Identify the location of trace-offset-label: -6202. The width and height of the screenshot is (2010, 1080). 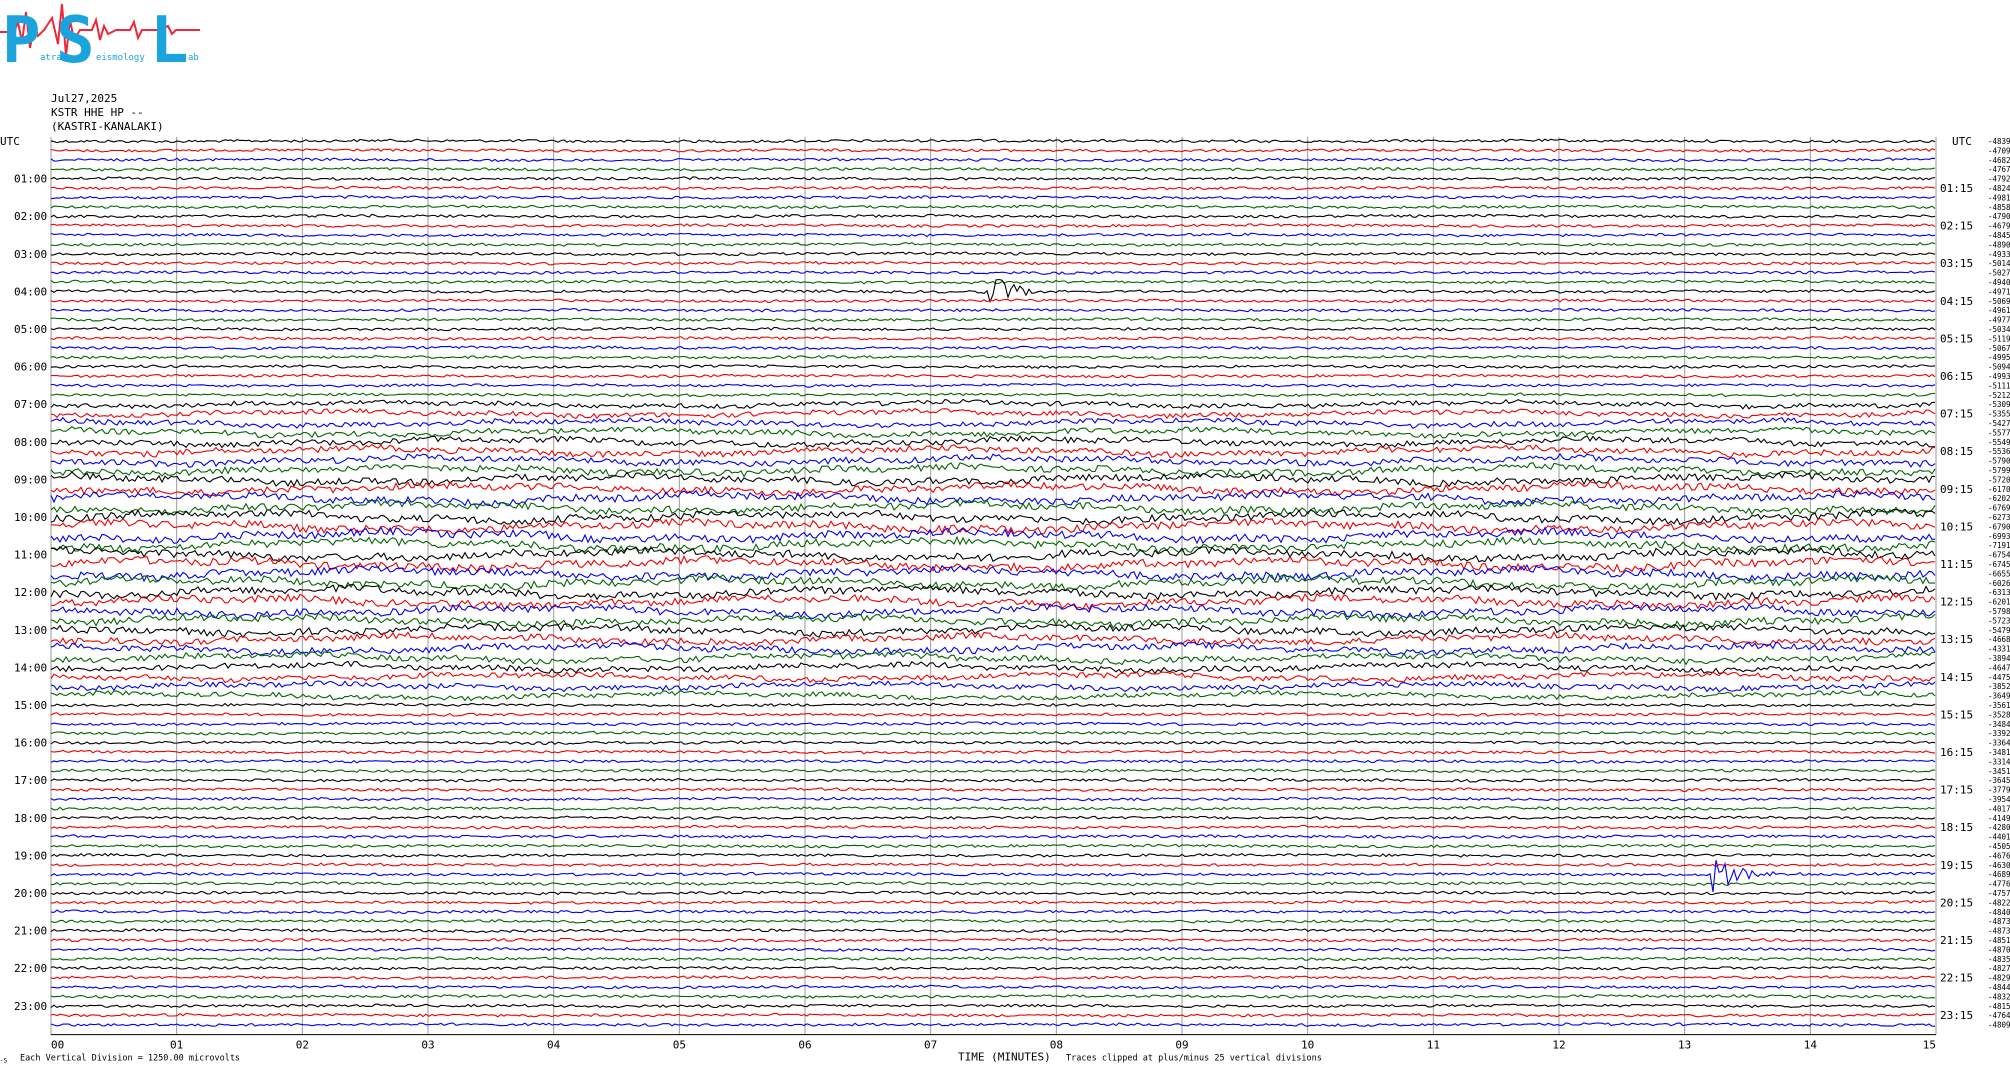
(1999, 498).